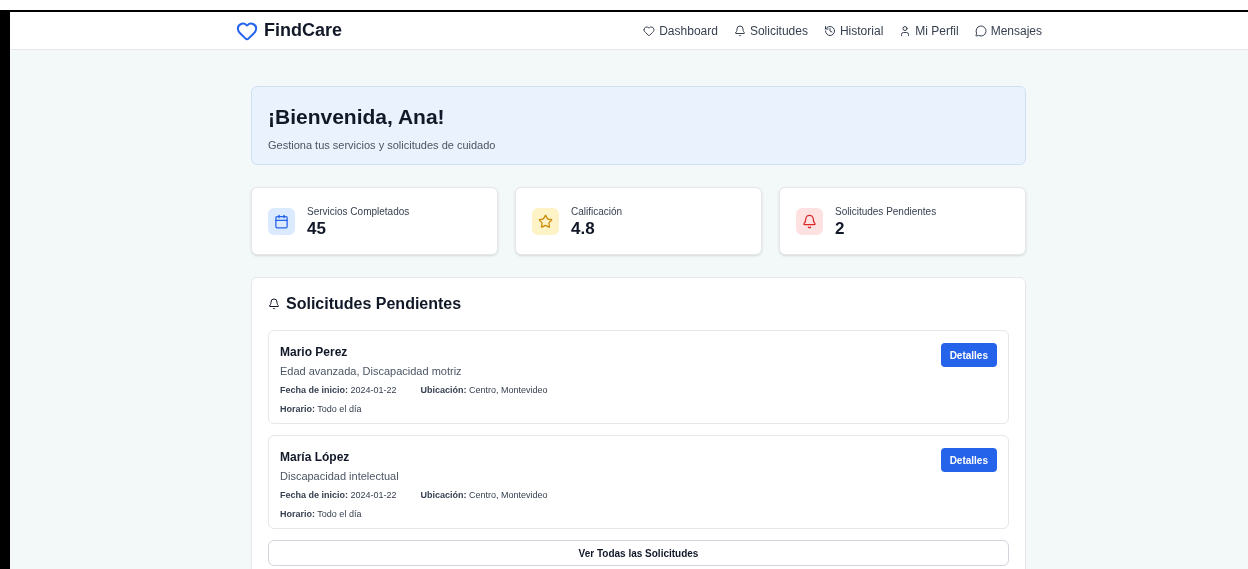 The image size is (1248, 569). I want to click on nav-link: Solicitudes, so click(770, 30).